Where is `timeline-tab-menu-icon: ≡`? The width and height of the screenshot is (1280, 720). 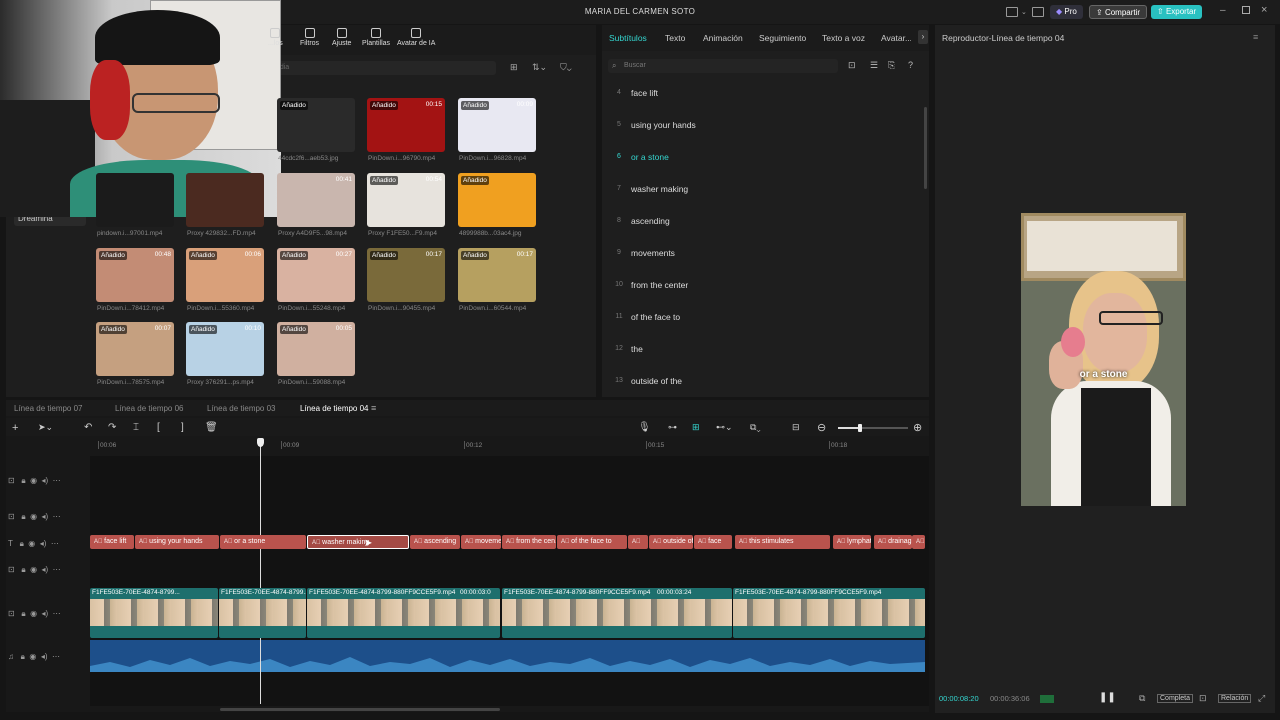 timeline-tab-menu-icon: ≡ is located at coordinates (373, 408).